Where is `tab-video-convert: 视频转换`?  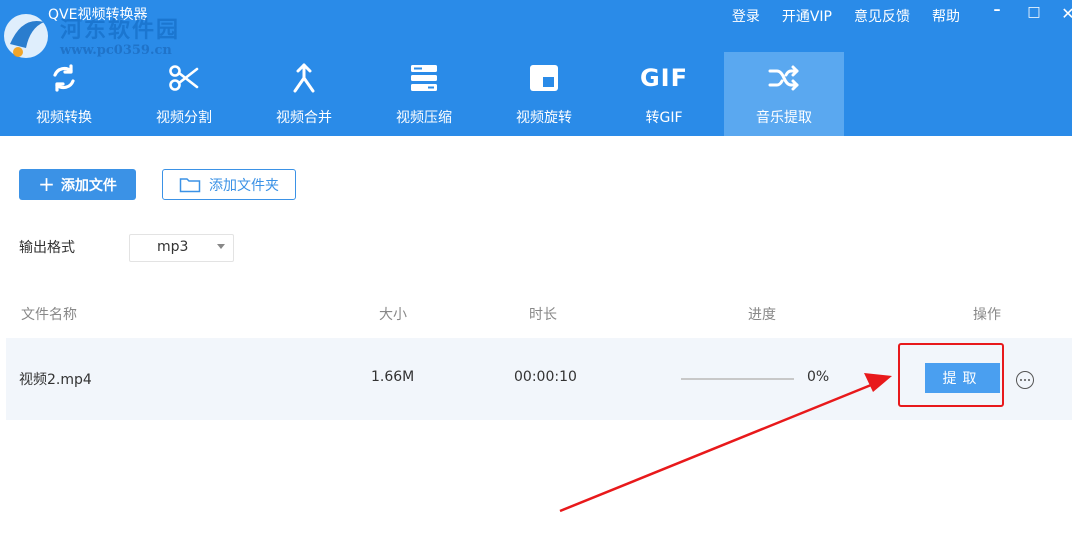
tab-video-convert: 视频转换 is located at coordinates (64, 94).